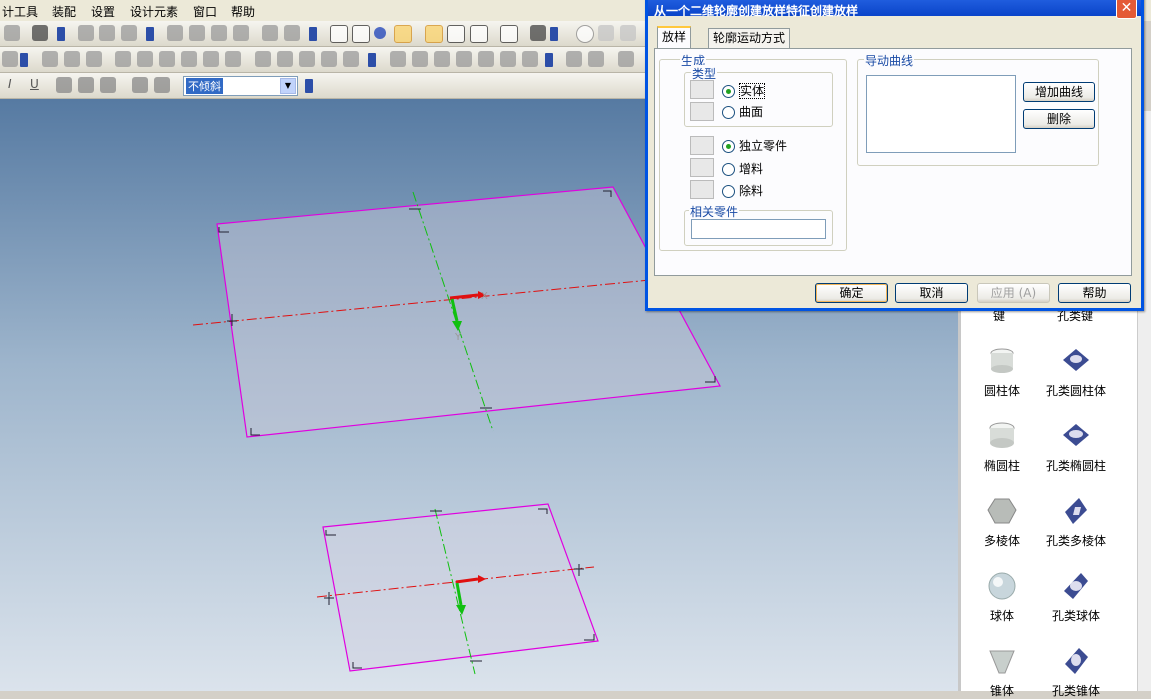 The width and height of the screenshot is (1151, 699). Describe the element at coordinates (64, 11) in the screenshot. I see `menu-assembly: 装配` at that location.